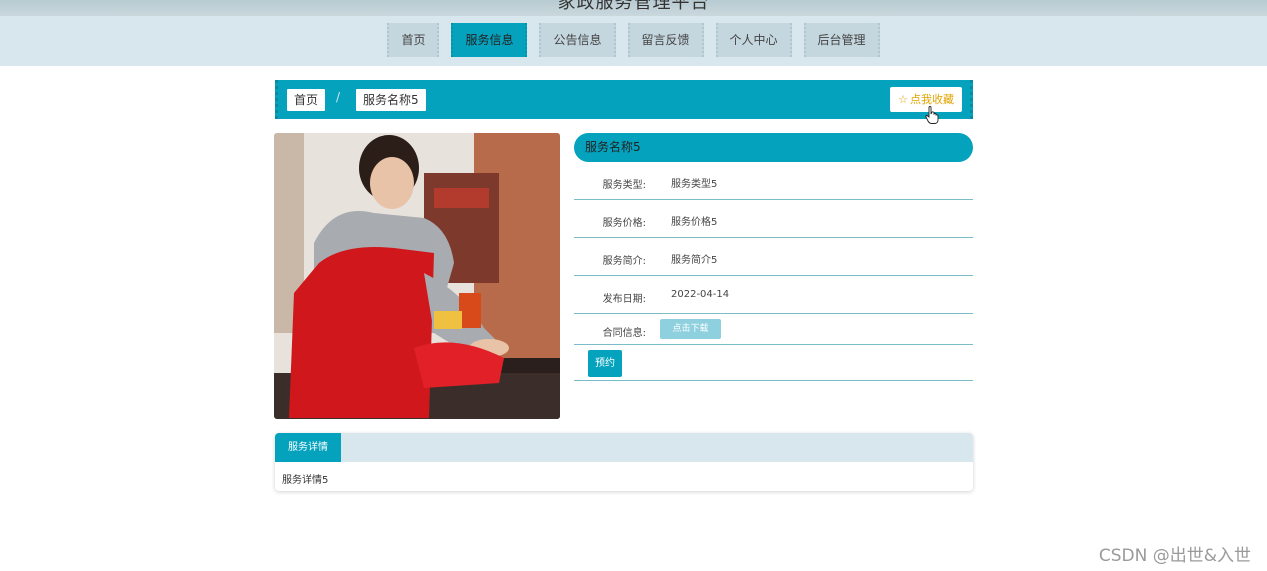 The width and height of the screenshot is (1267, 571). What do you see at coordinates (624, 185) in the screenshot?
I see `detail-row-label: 服务类型:` at bounding box center [624, 185].